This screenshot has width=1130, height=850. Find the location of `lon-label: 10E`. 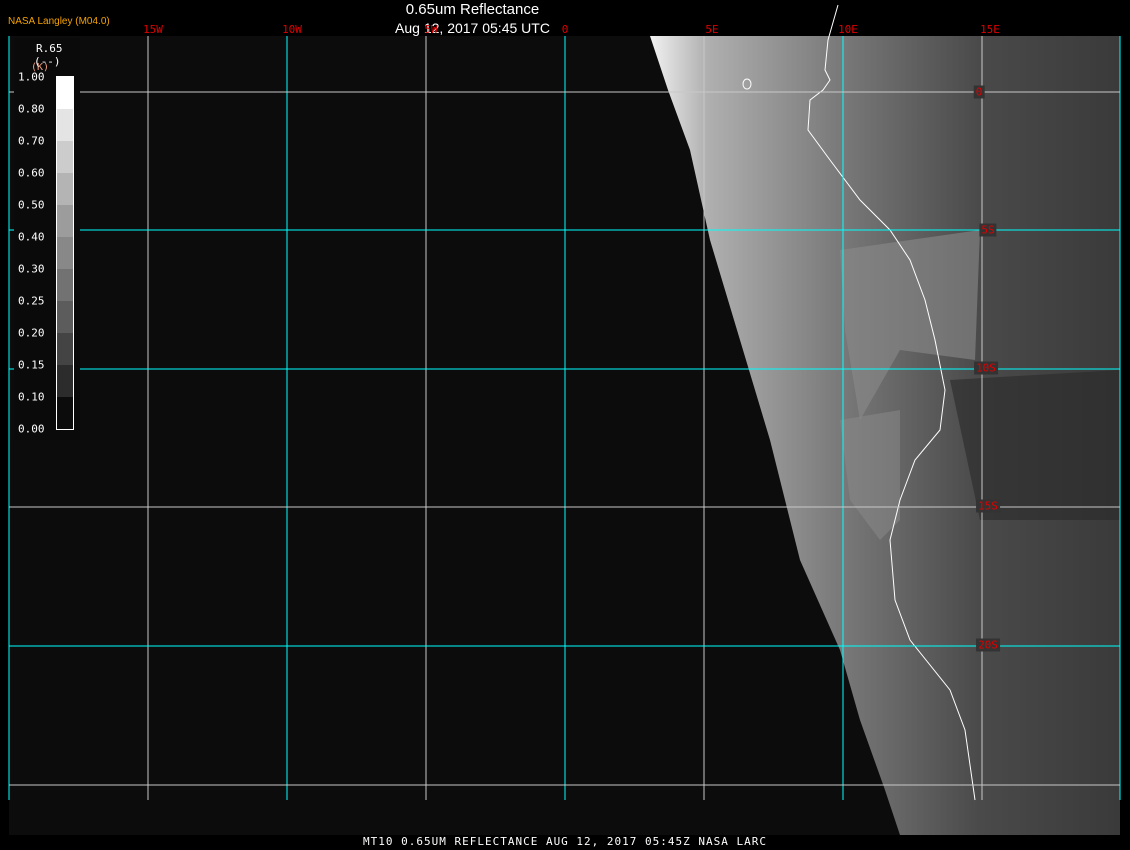

lon-label: 10E is located at coordinates (848, 29).